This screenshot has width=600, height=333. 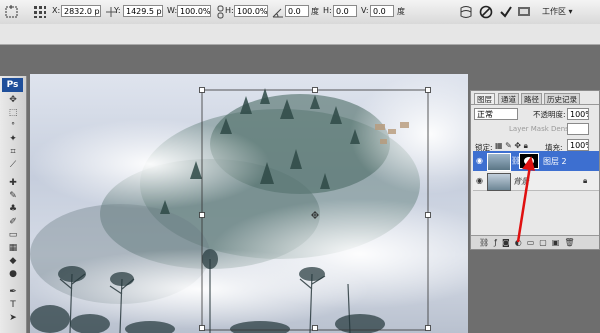 What do you see at coordinates (524, 12) in the screenshot?
I see `screen-mode-icon` at bounding box center [524, 12].